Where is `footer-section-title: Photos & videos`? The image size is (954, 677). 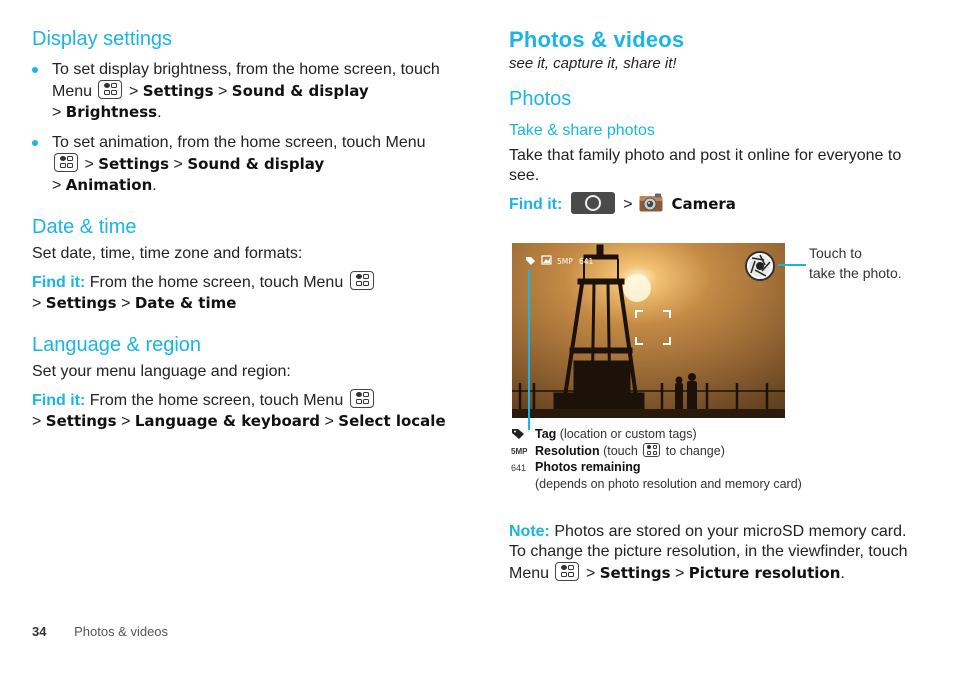
footer-section-title: Photos & videos is located at coordinates (121, 631).